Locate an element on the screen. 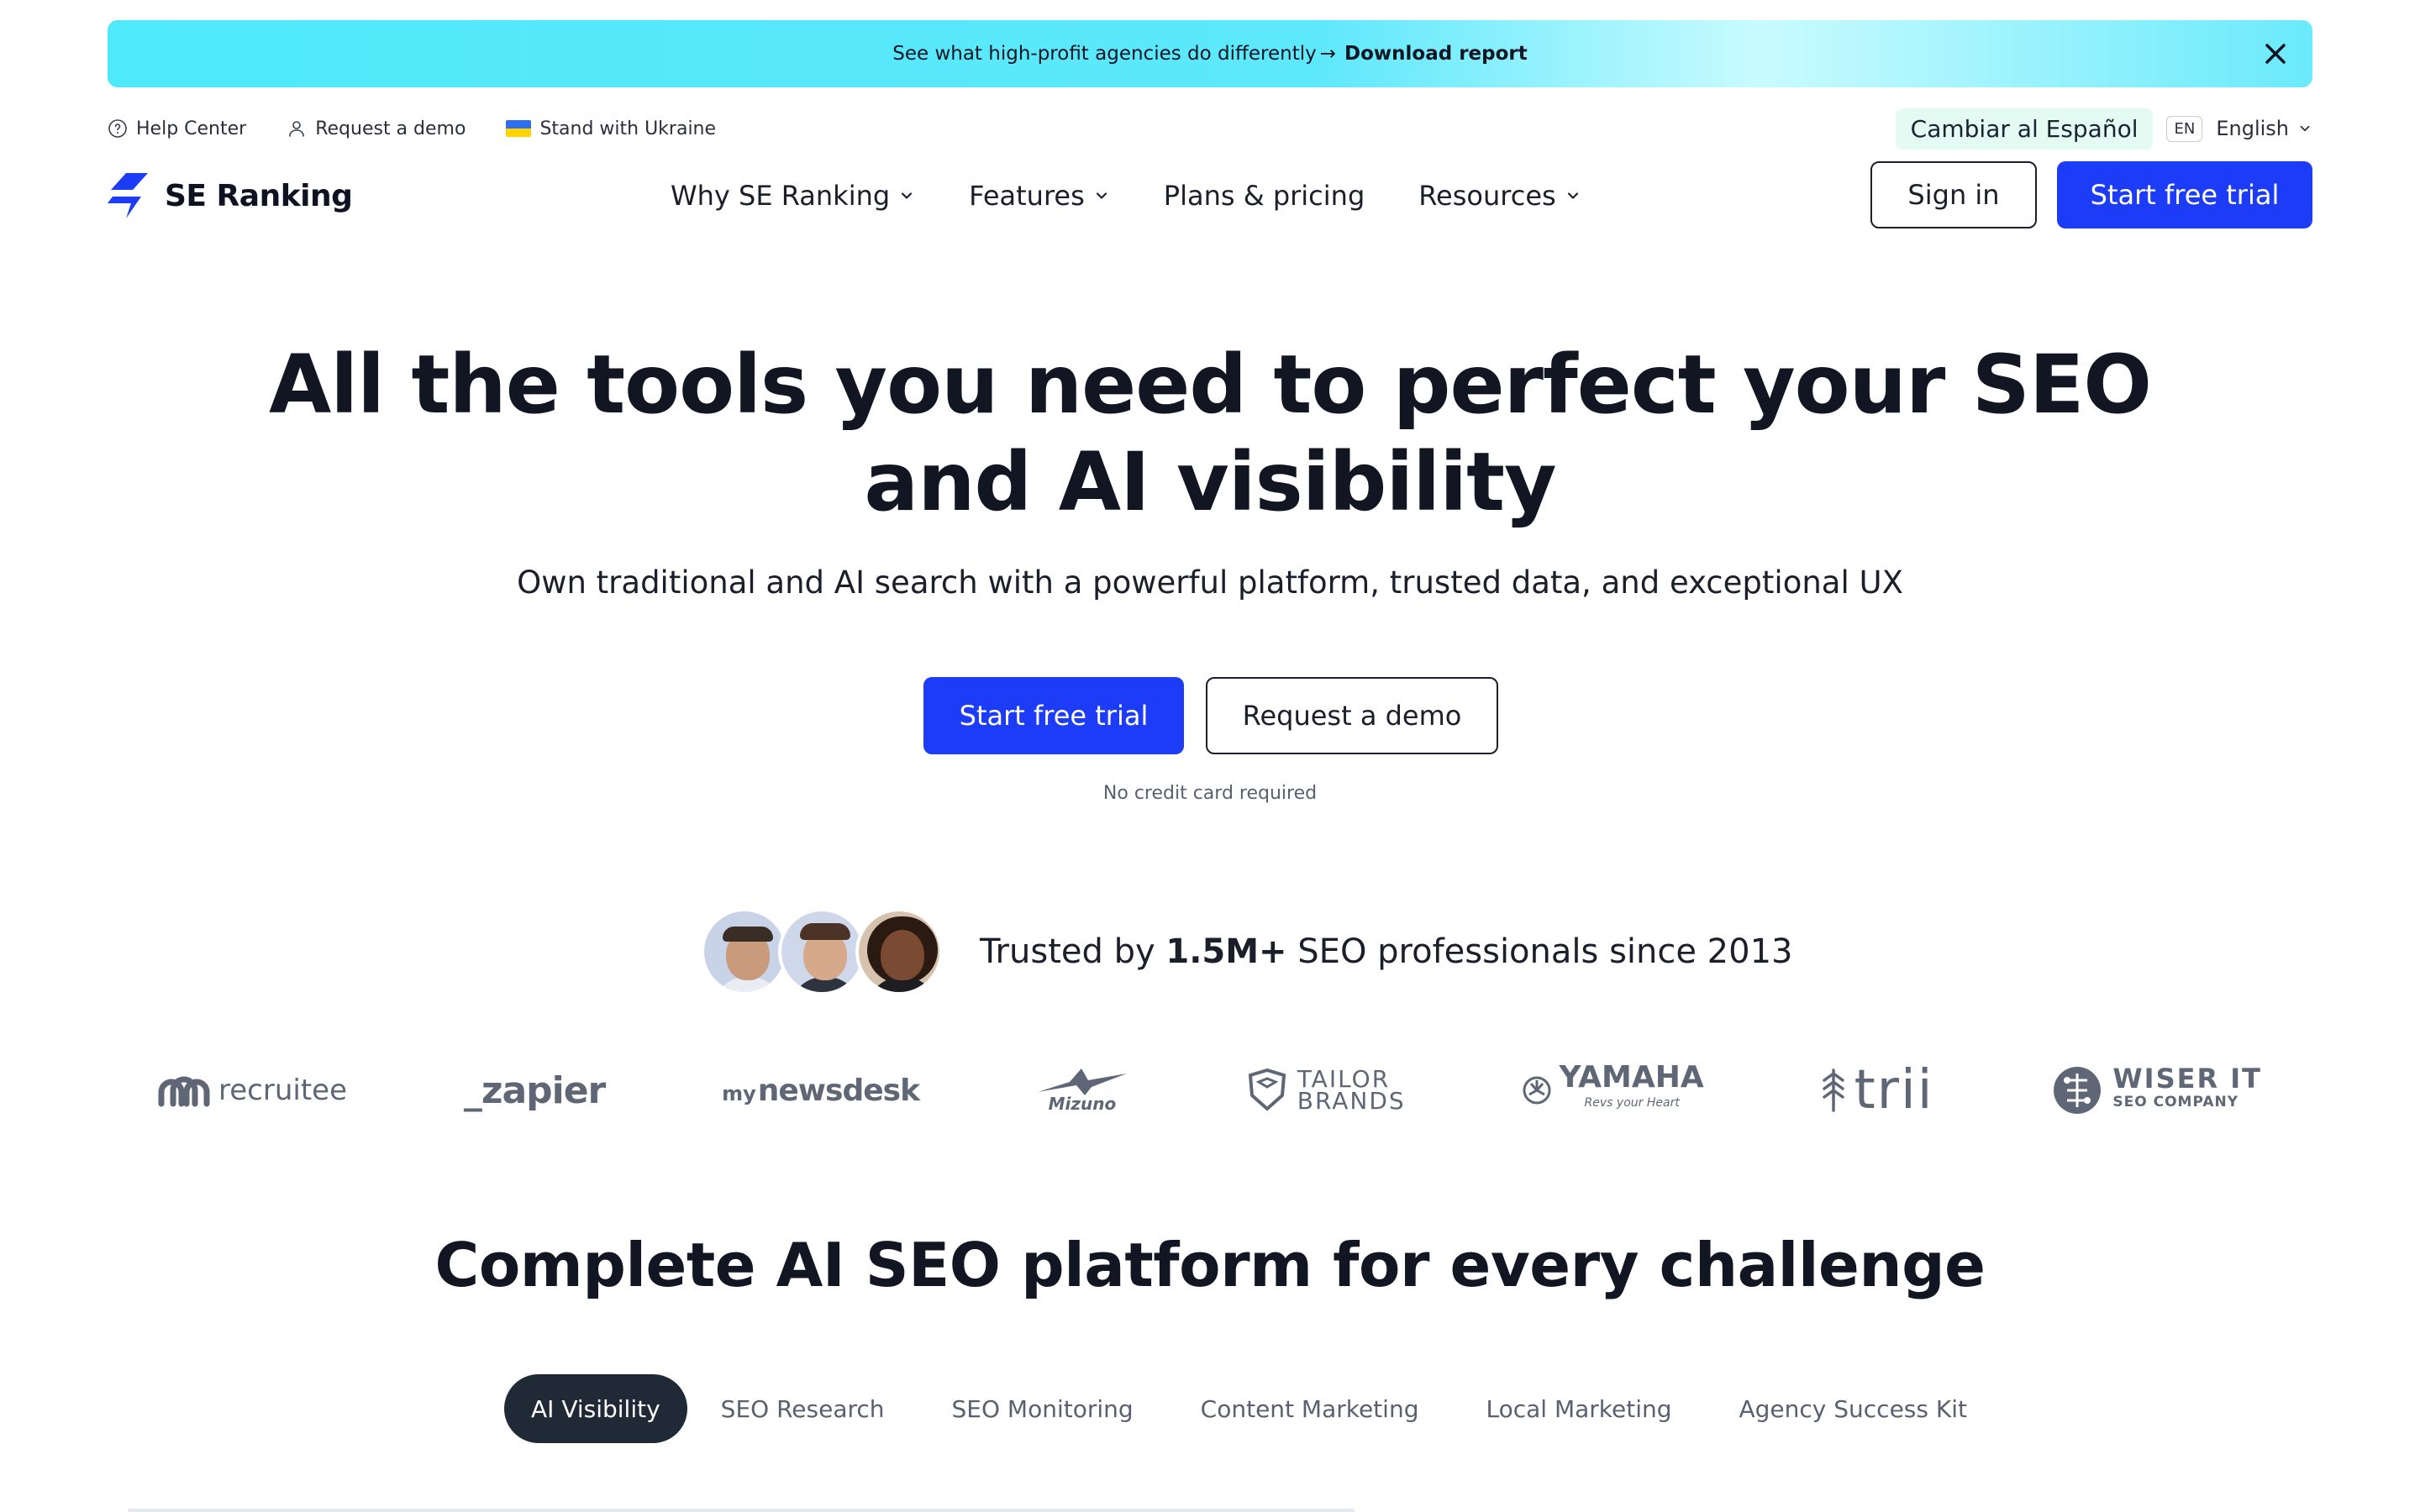 This screenshot has width=2420, height=1512. logo: SE Ranking is located at coordinates (231, 195).